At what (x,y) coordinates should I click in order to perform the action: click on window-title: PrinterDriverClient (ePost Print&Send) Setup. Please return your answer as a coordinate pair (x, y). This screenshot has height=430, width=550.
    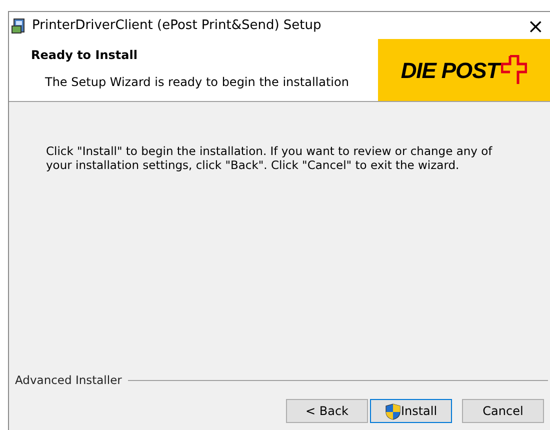
    Looking at the image, I should click on (177, 25).